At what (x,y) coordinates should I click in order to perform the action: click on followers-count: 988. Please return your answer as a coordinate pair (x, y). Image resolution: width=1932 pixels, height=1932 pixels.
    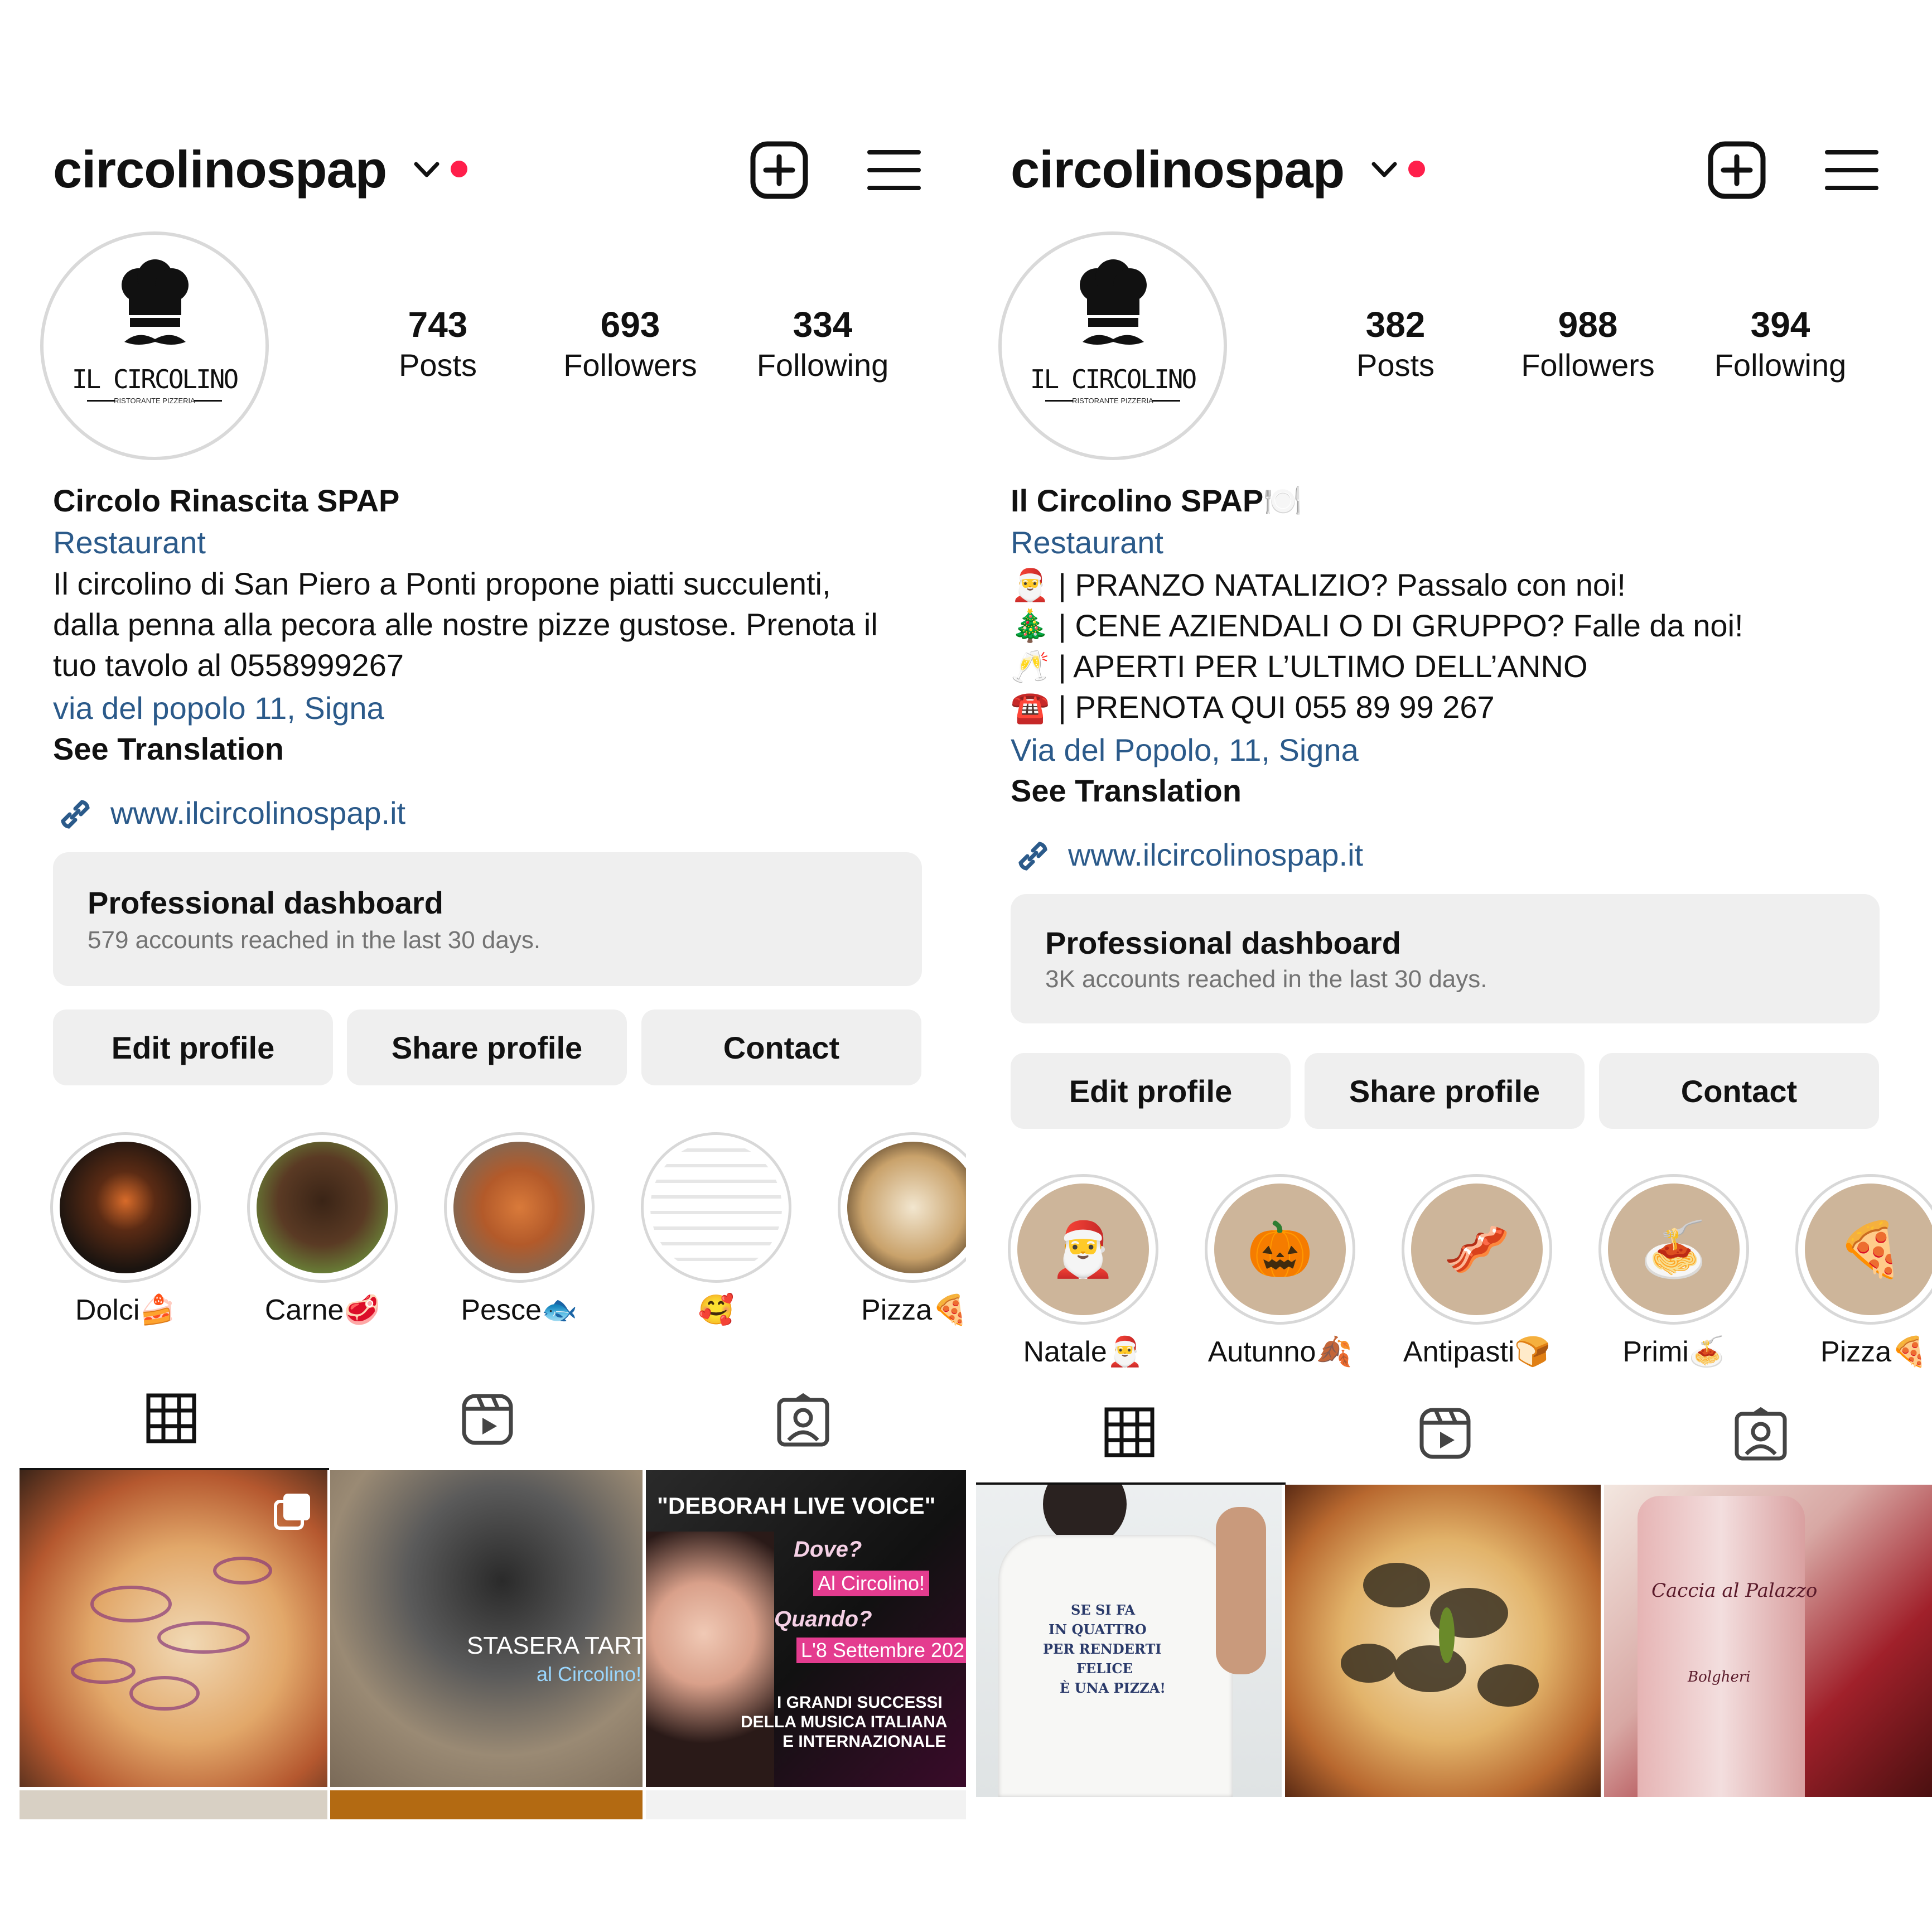
    Looking at the image, I should click on (1588, 324).